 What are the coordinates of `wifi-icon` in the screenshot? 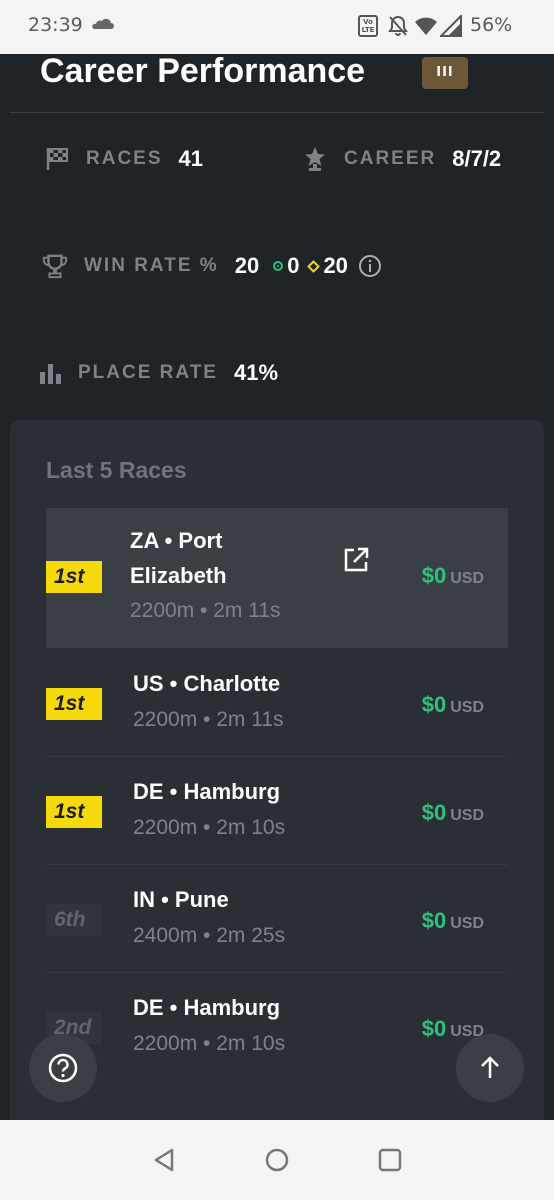 It's located at (426, 26).